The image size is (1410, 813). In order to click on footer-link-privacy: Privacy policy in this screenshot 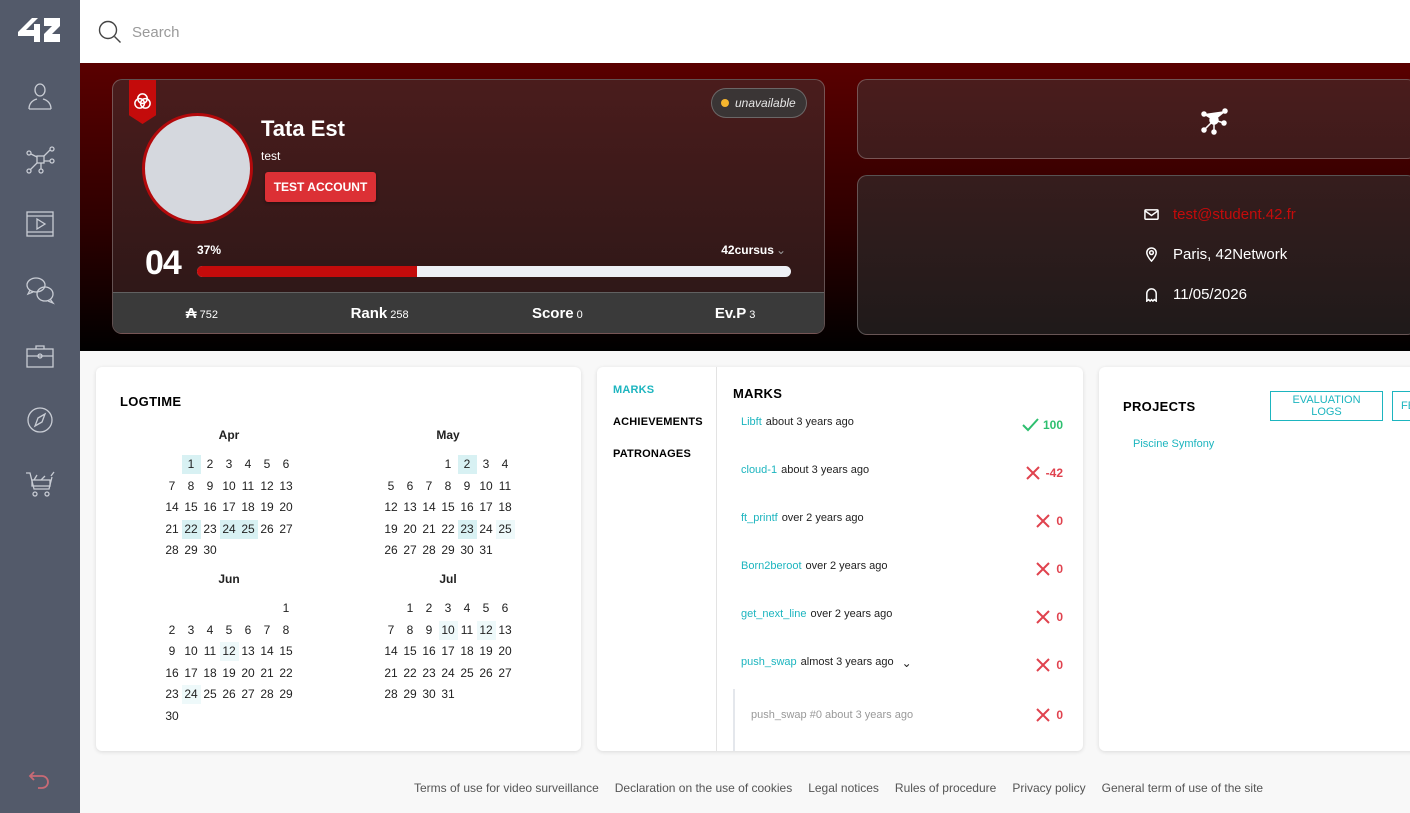, I will do `click(1048, 788)`.